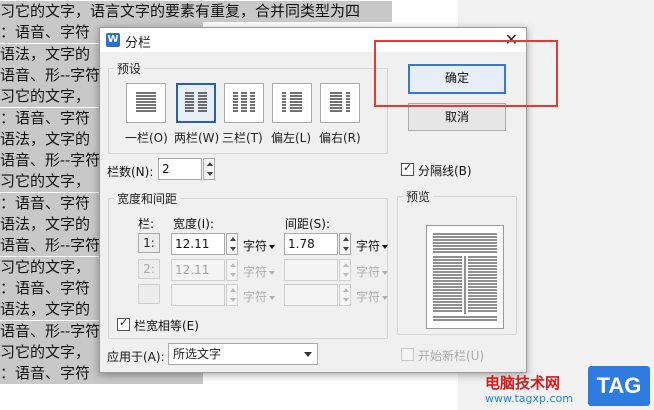  I want to click on column-3-width-unit: 字符, so click(259, 296).